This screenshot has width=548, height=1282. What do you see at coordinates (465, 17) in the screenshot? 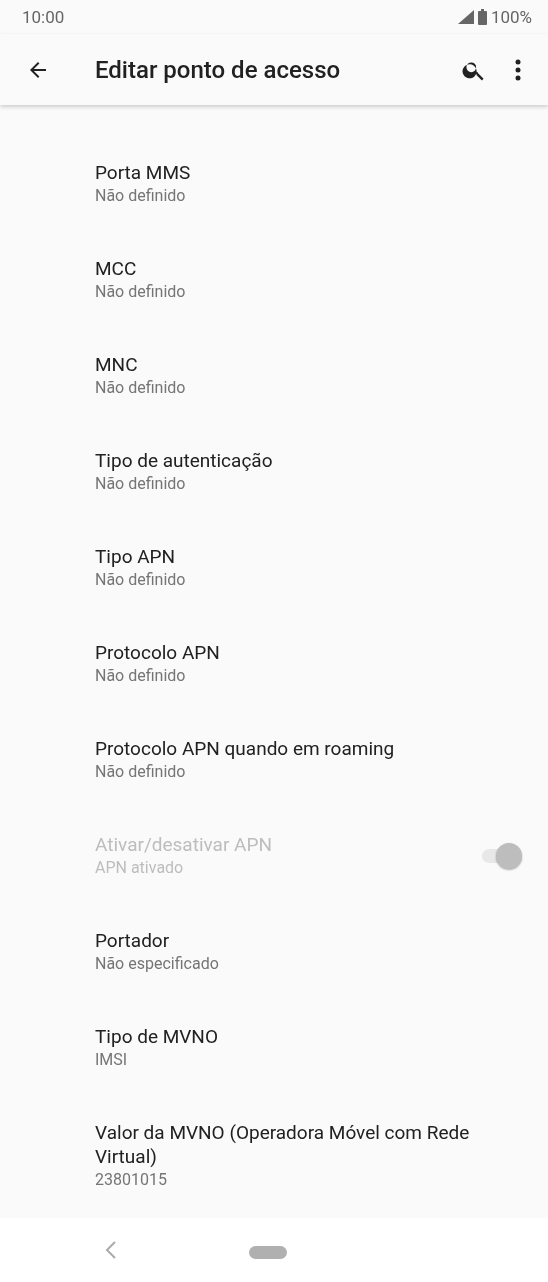
I see `signal-icon` at bounding box center [465, 17].